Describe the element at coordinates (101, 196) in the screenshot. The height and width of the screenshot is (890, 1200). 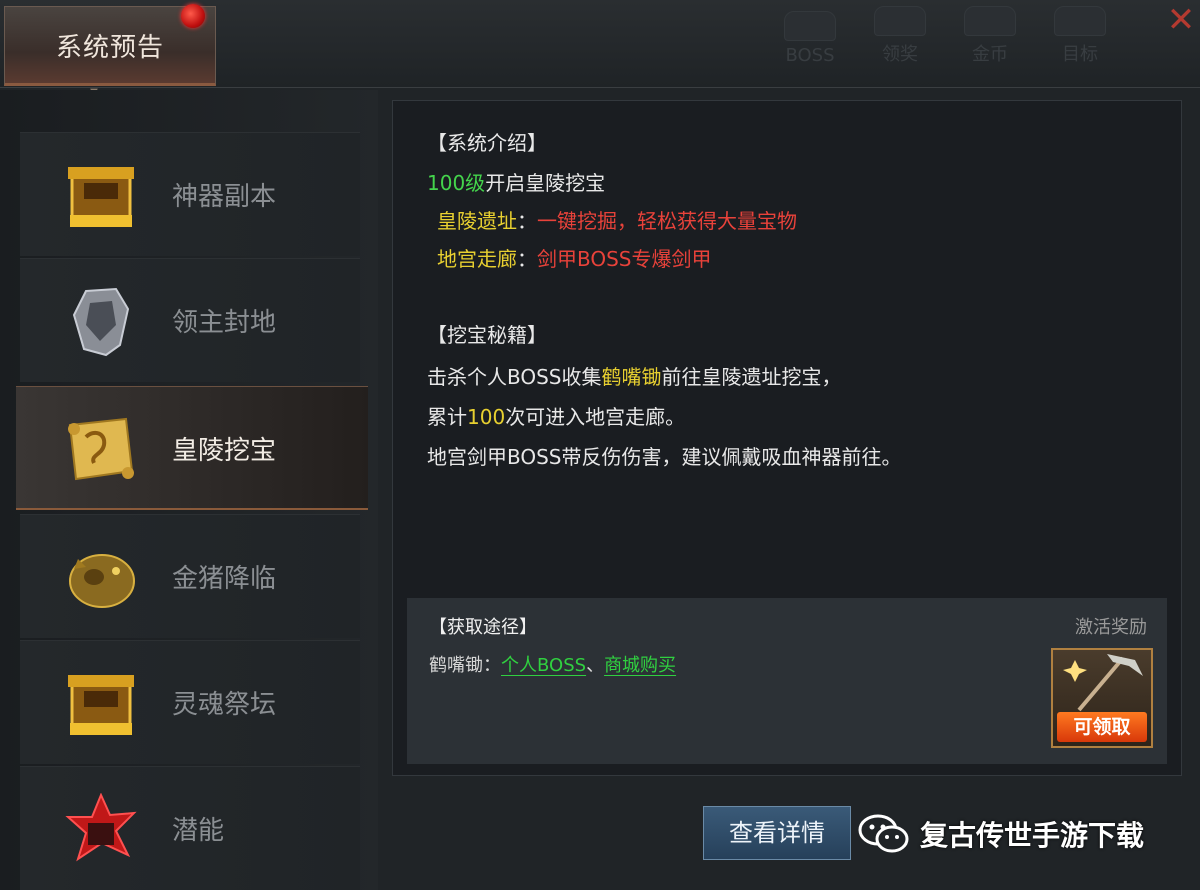
I see `artifact-dungeon-icon` at that location.